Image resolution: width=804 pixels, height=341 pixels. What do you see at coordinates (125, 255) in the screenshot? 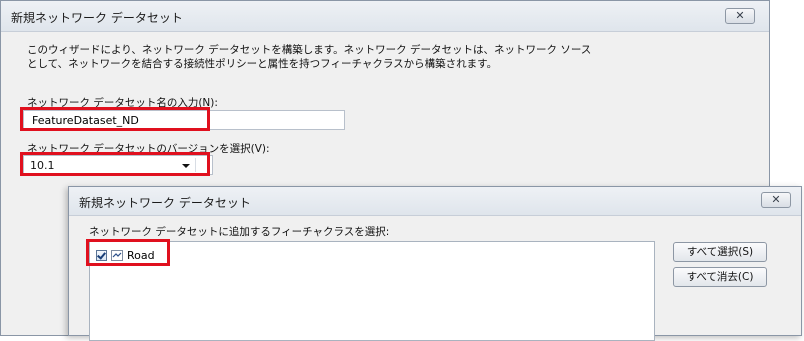
I see `list-item-road: Road` at bounding box center [125, 255].